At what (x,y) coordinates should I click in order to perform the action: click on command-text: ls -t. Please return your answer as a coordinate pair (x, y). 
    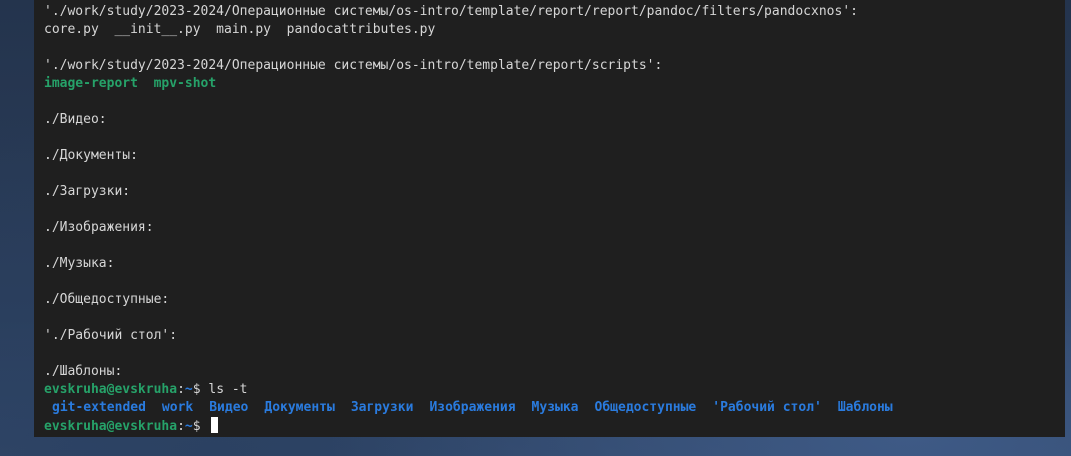
    Looking at the image, I should click on (228, 389).